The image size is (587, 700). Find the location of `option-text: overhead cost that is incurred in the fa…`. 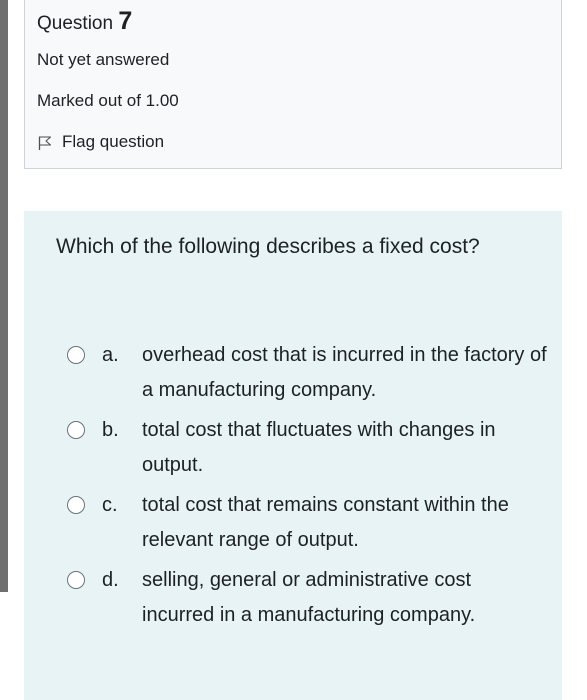

option-text: overhead cost that is incurred in the fa… is located at coordinates (344, 372).